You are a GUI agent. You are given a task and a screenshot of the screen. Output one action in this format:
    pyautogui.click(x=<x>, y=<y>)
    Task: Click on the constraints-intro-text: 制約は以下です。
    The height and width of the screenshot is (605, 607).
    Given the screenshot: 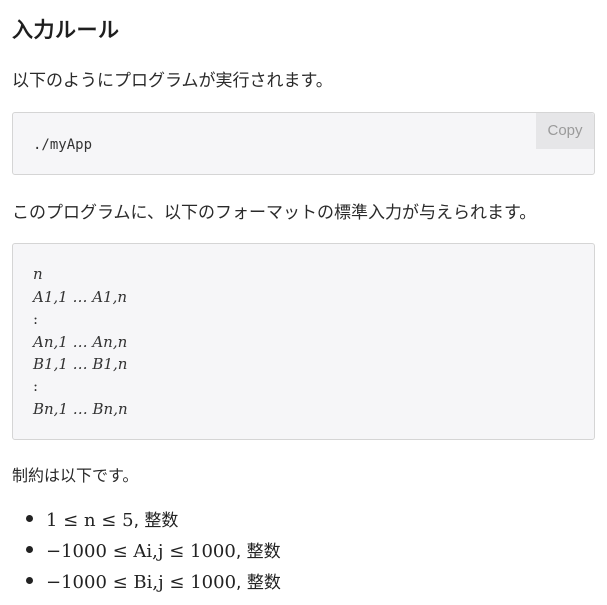 What is the action you would take?
    pyautogui.click(x=75, y=475)
    